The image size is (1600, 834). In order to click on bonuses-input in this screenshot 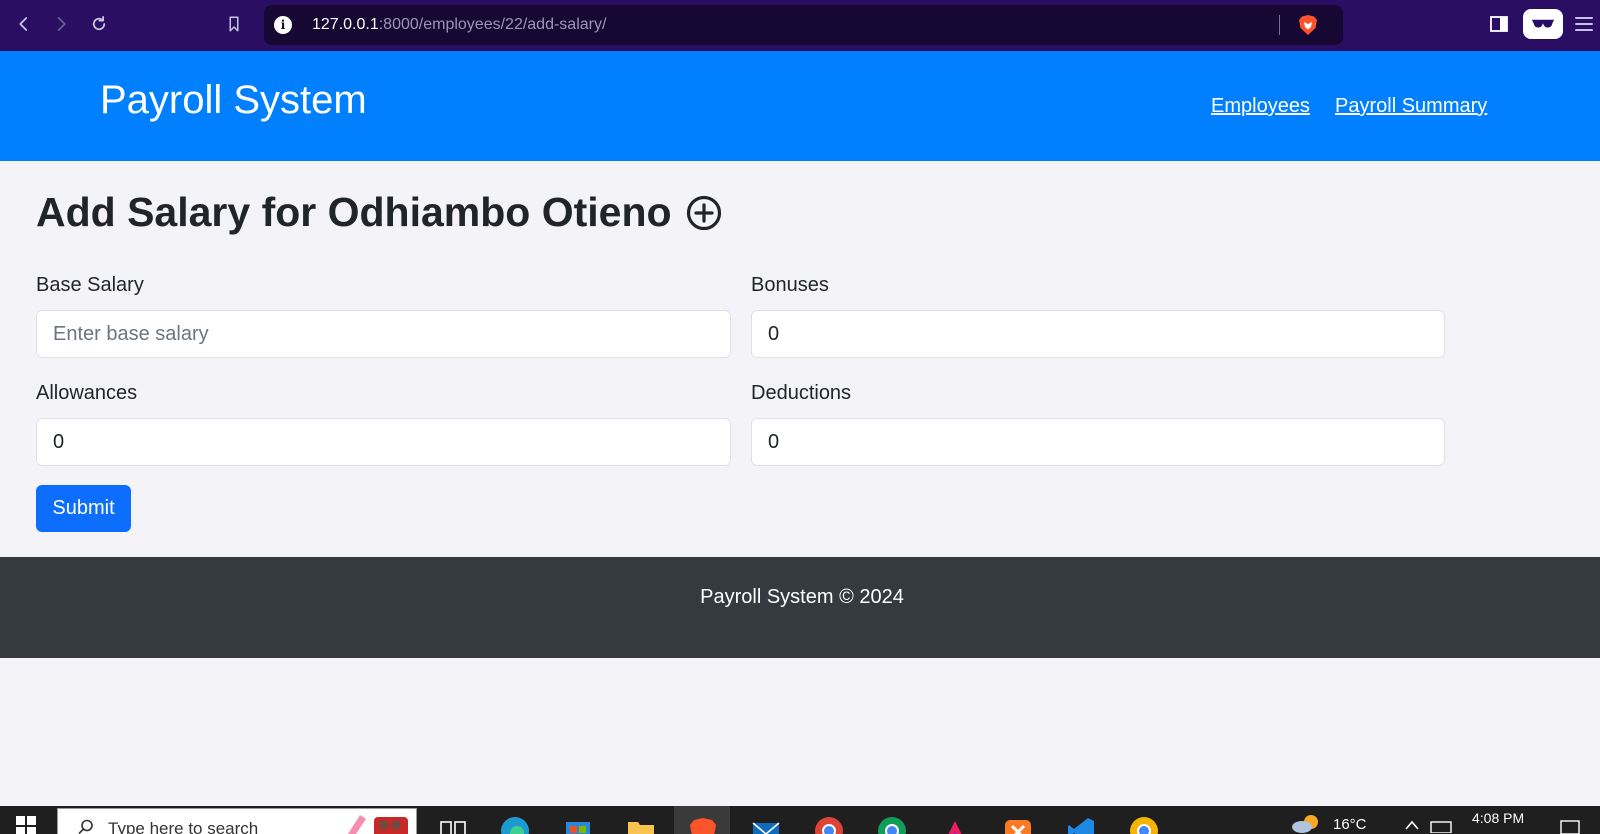, I will do `click(1098, 334)`.